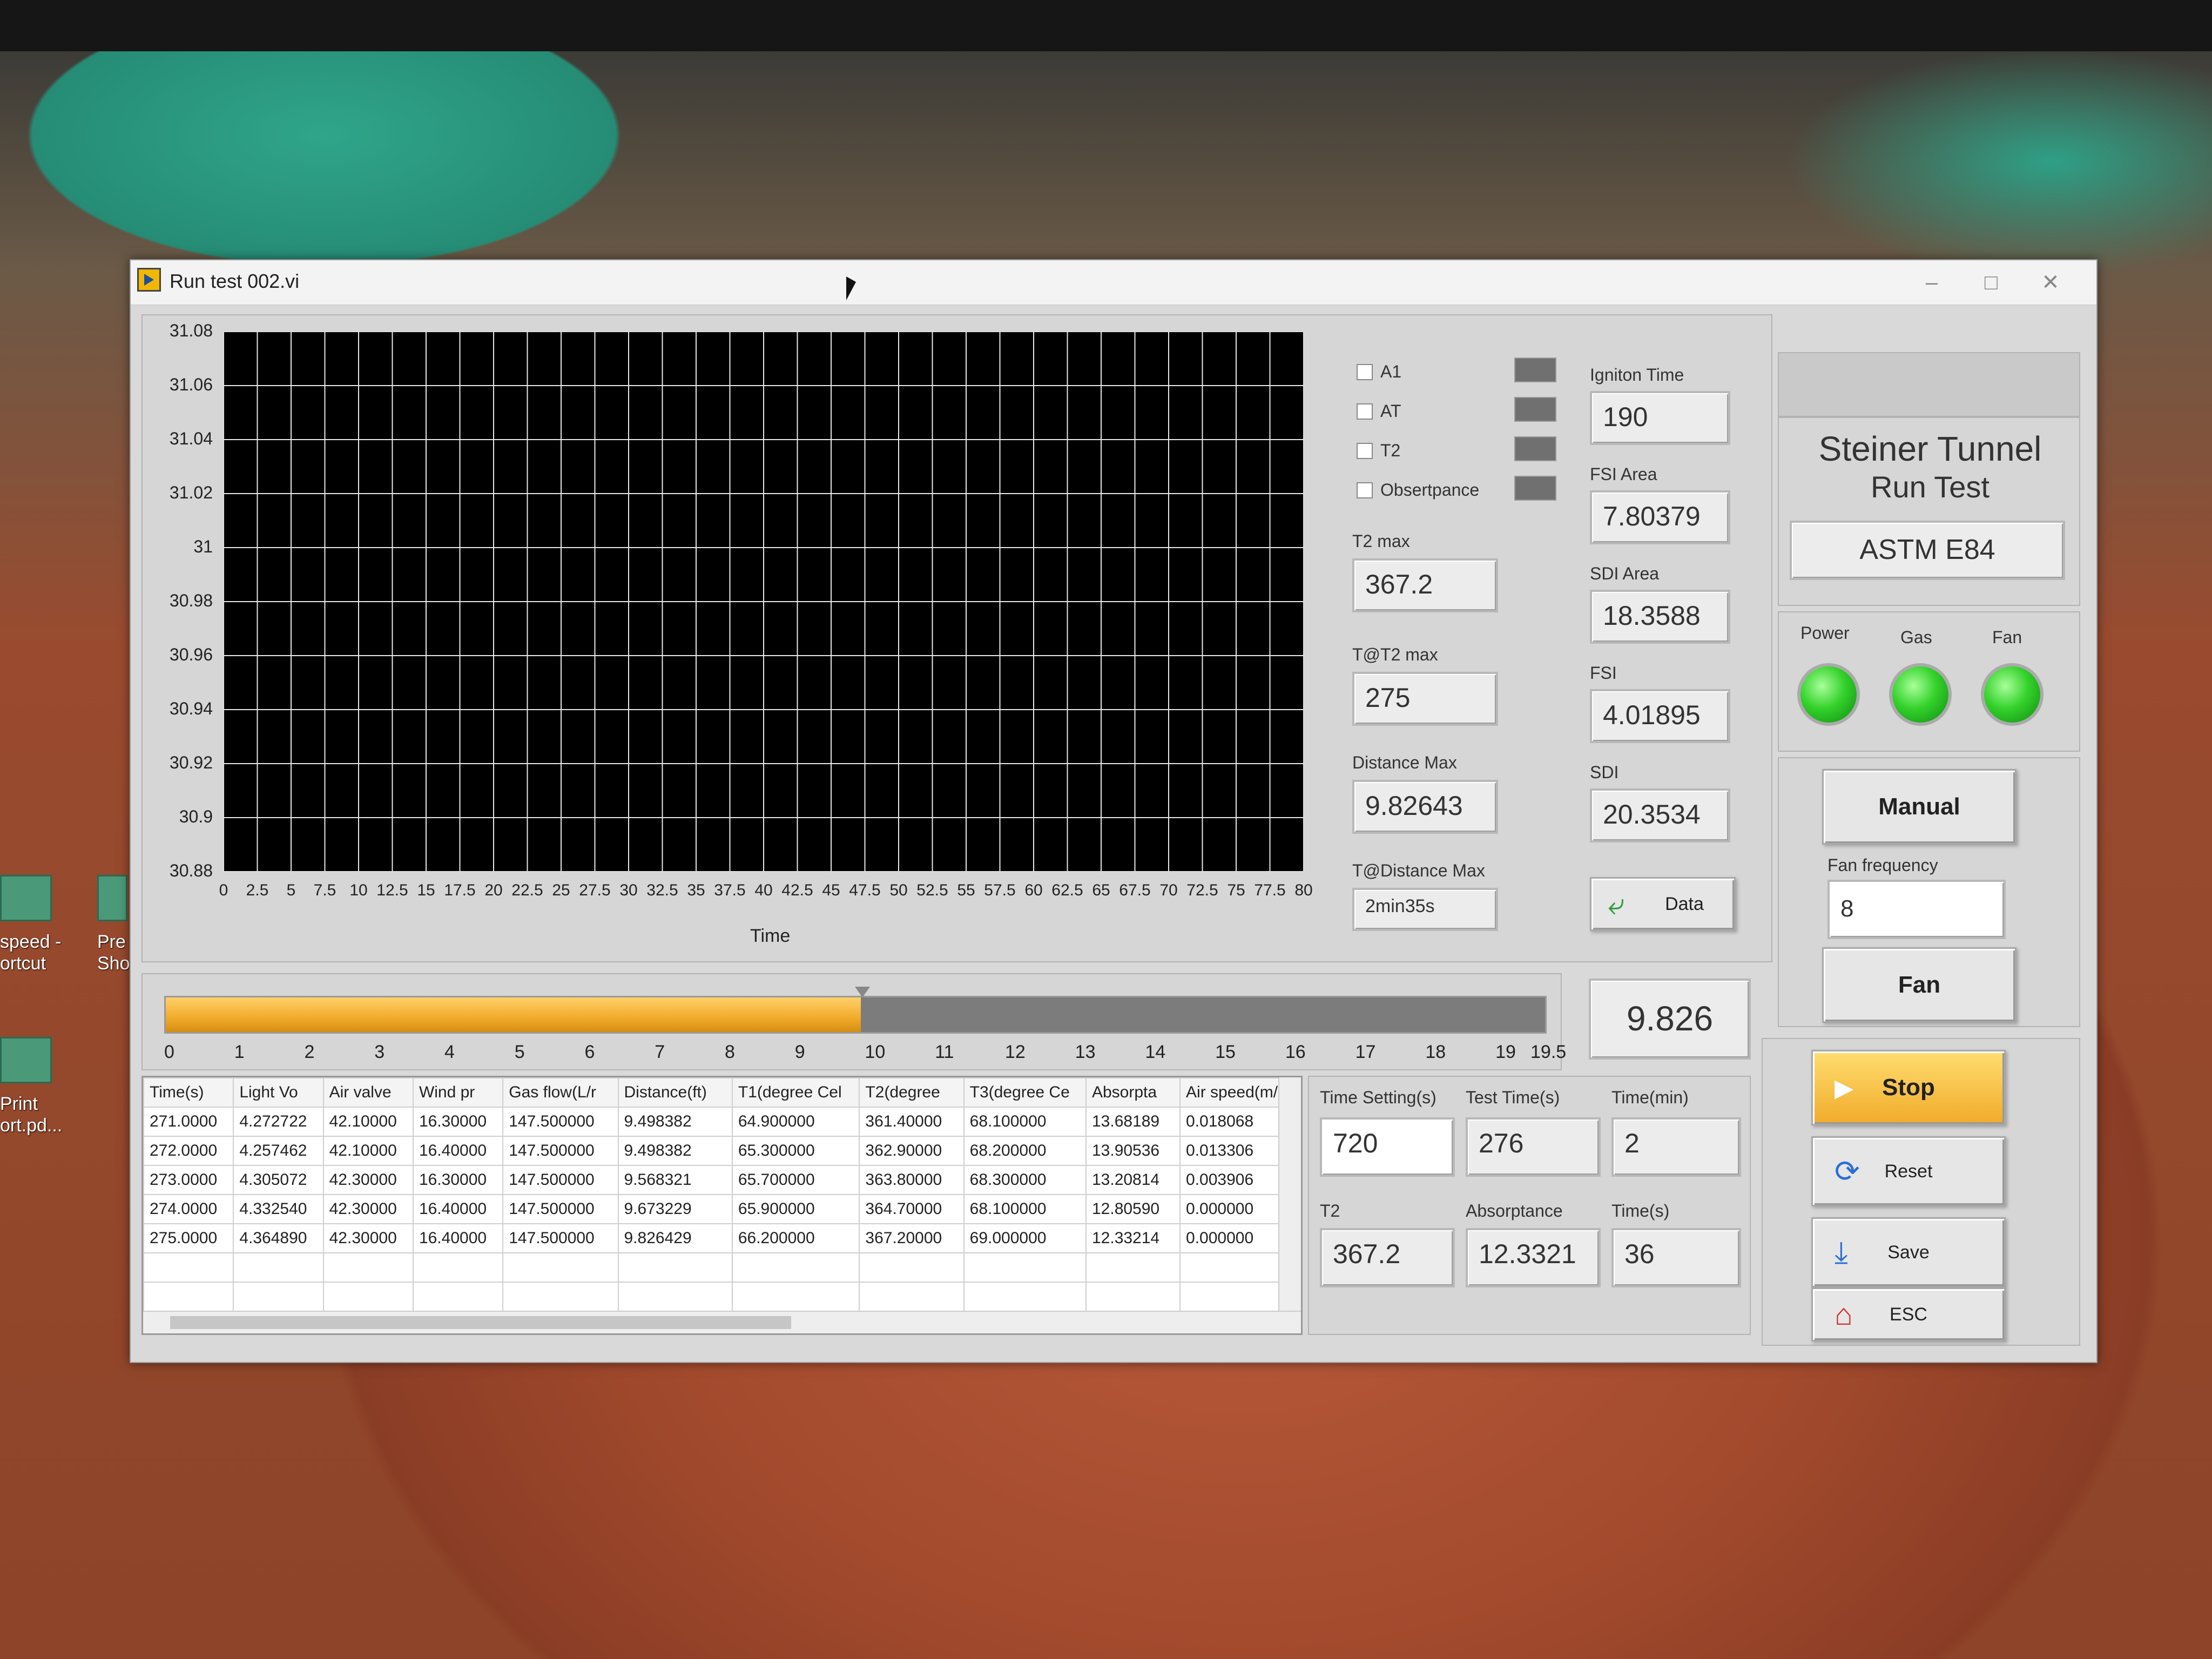  I want to click on table-cell: 68.200000, so click(1025, 1151).